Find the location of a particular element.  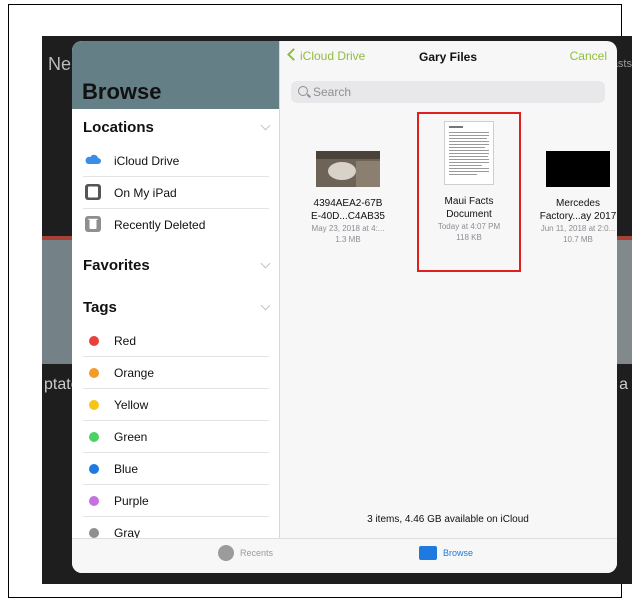

sidebar-item-label: Green is located at coordinates (131, 437).